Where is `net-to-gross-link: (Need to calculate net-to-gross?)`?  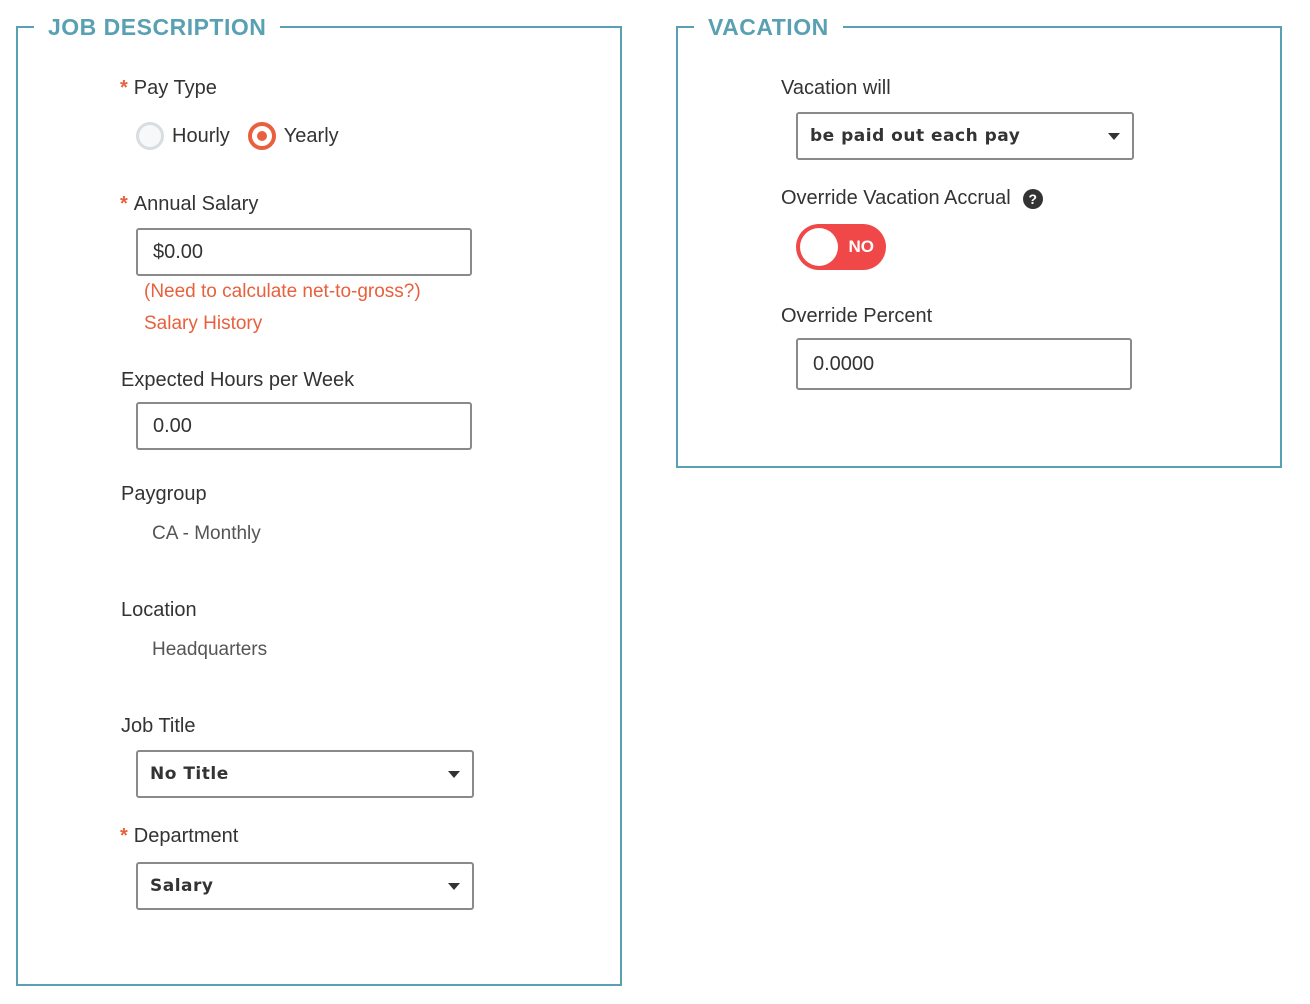 net-to-gross-link: (Need to calculate net-to-gross?) is located at coordinates (282, 292).